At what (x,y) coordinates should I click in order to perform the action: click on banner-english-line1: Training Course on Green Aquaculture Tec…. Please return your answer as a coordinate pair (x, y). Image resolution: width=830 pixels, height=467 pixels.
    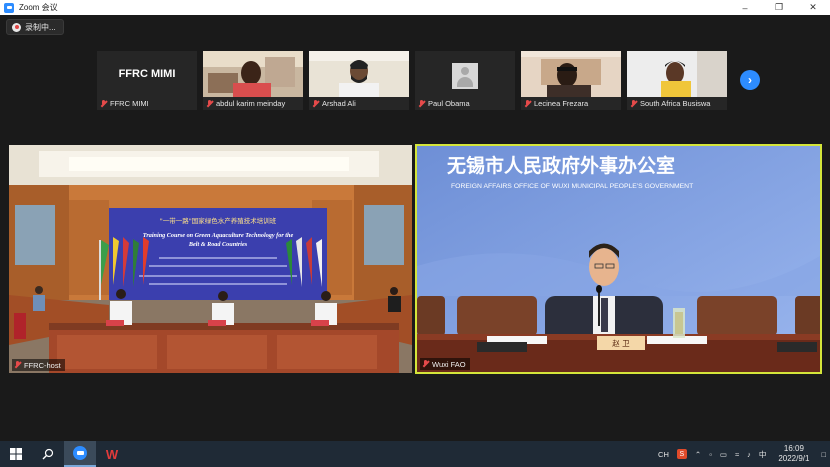
    Looking at the image, I should click on (218, 235).